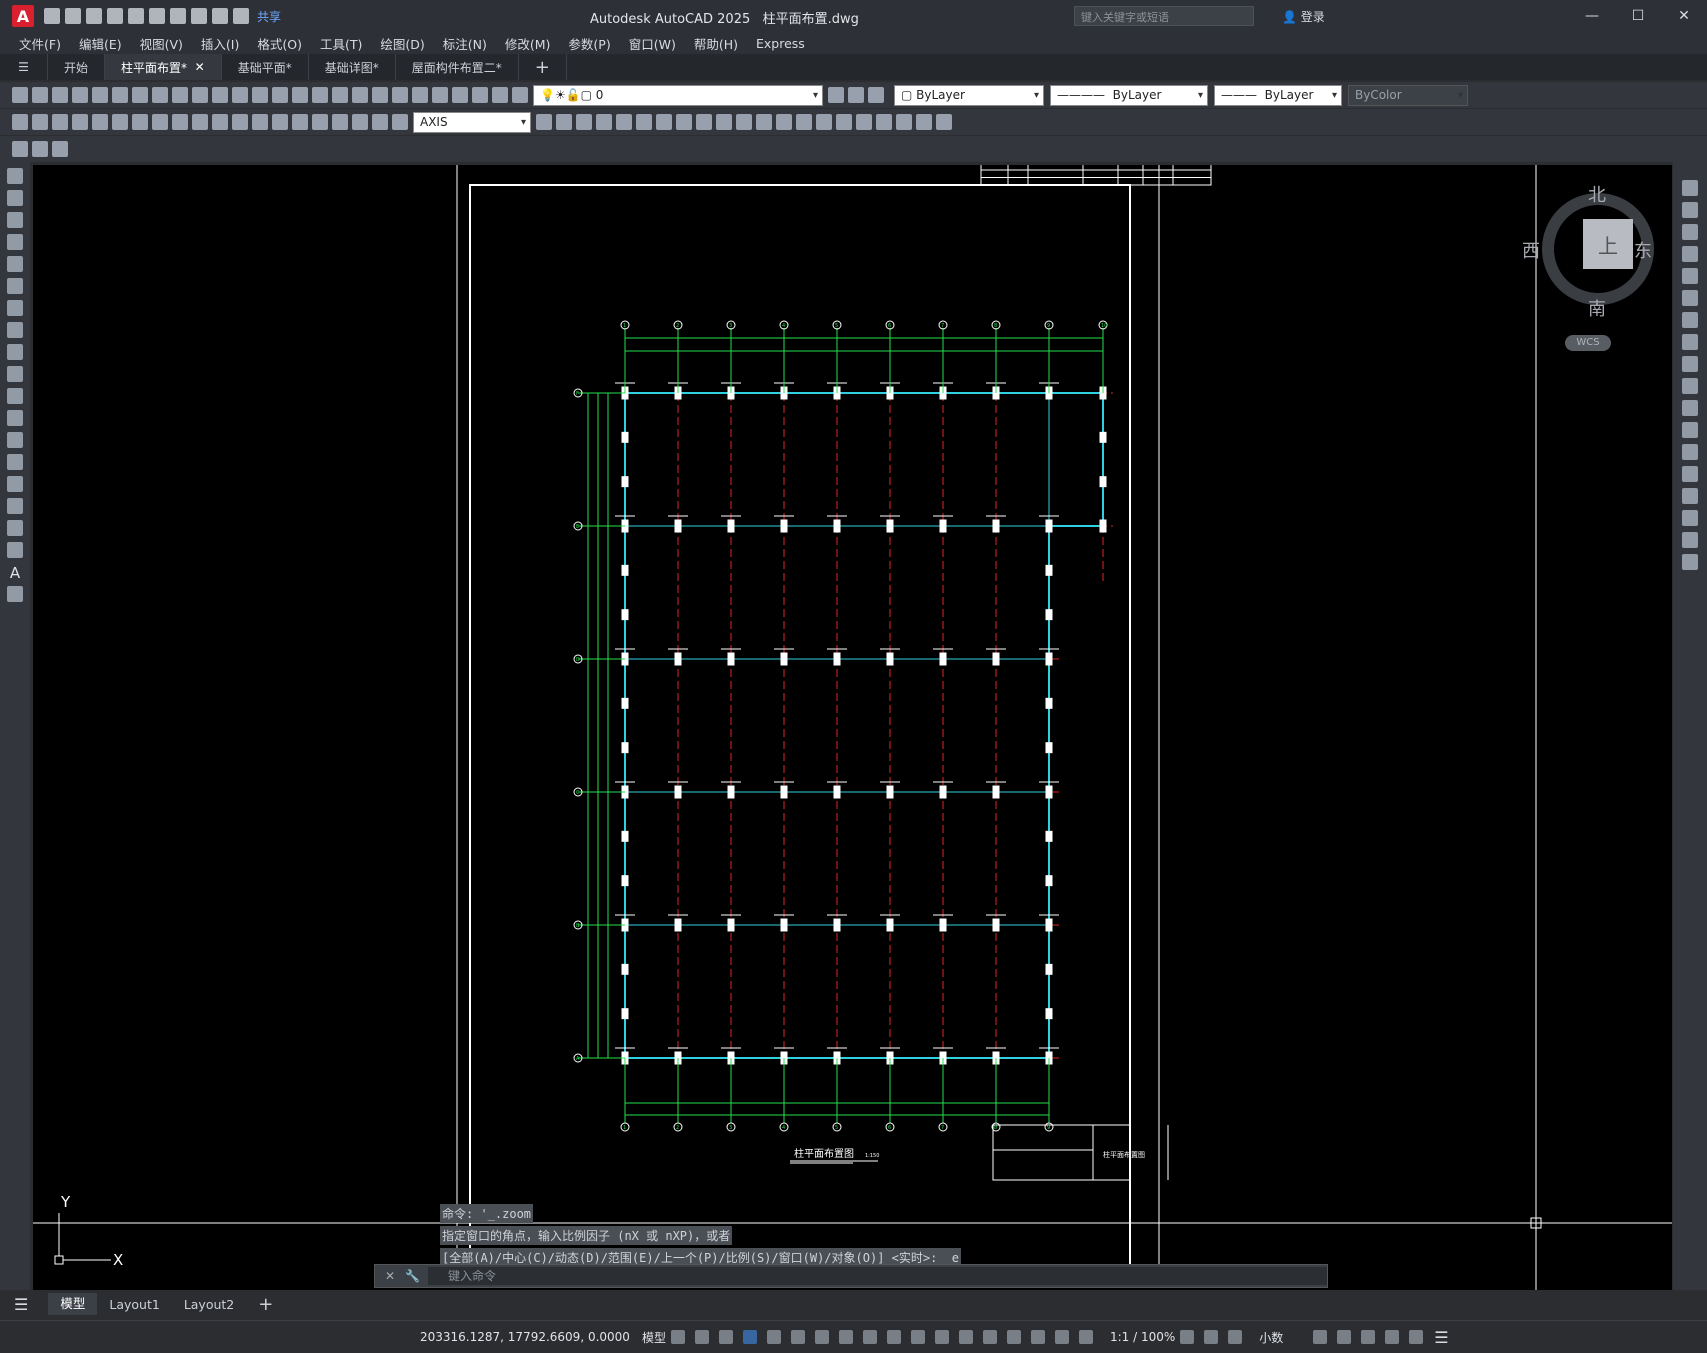 This screenshot has height=1353, width=1707. Describe the element at coordinates (704, 122) in the screenshot. I see `rotate-faces-icon` at that location.